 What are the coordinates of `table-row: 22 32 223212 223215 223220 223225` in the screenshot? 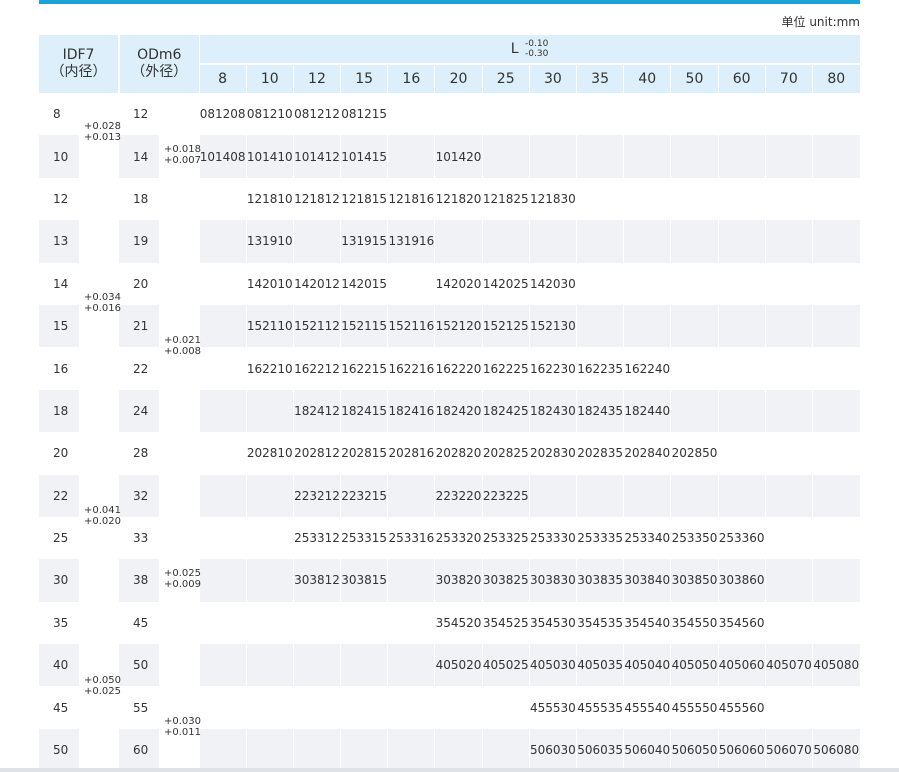 It's located at (449, 495).